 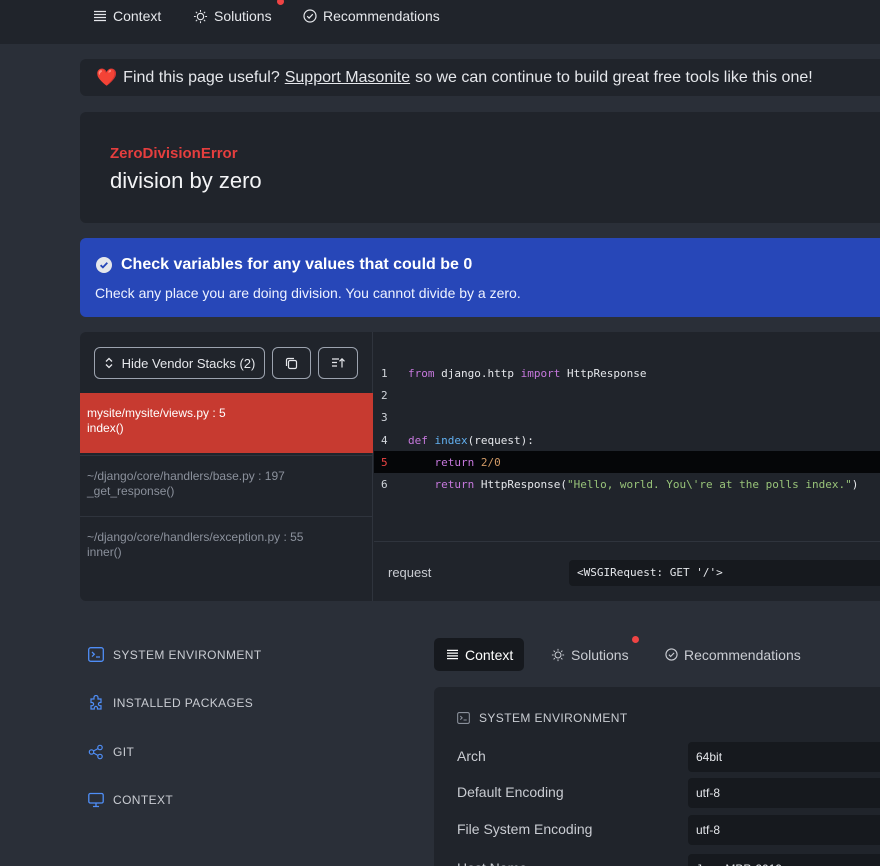 I want to click on hide-vendor-stacks-button: Hide Vendor Stacks (2), so click(x=179, y=363).